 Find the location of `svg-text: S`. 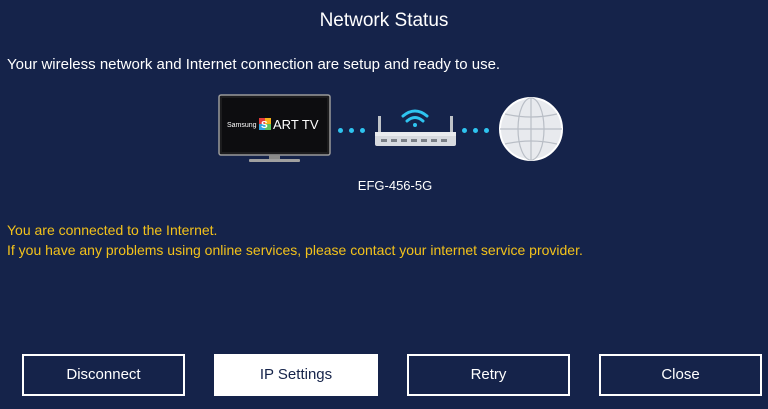

svg-text: S is located at coordinates (264, 125).